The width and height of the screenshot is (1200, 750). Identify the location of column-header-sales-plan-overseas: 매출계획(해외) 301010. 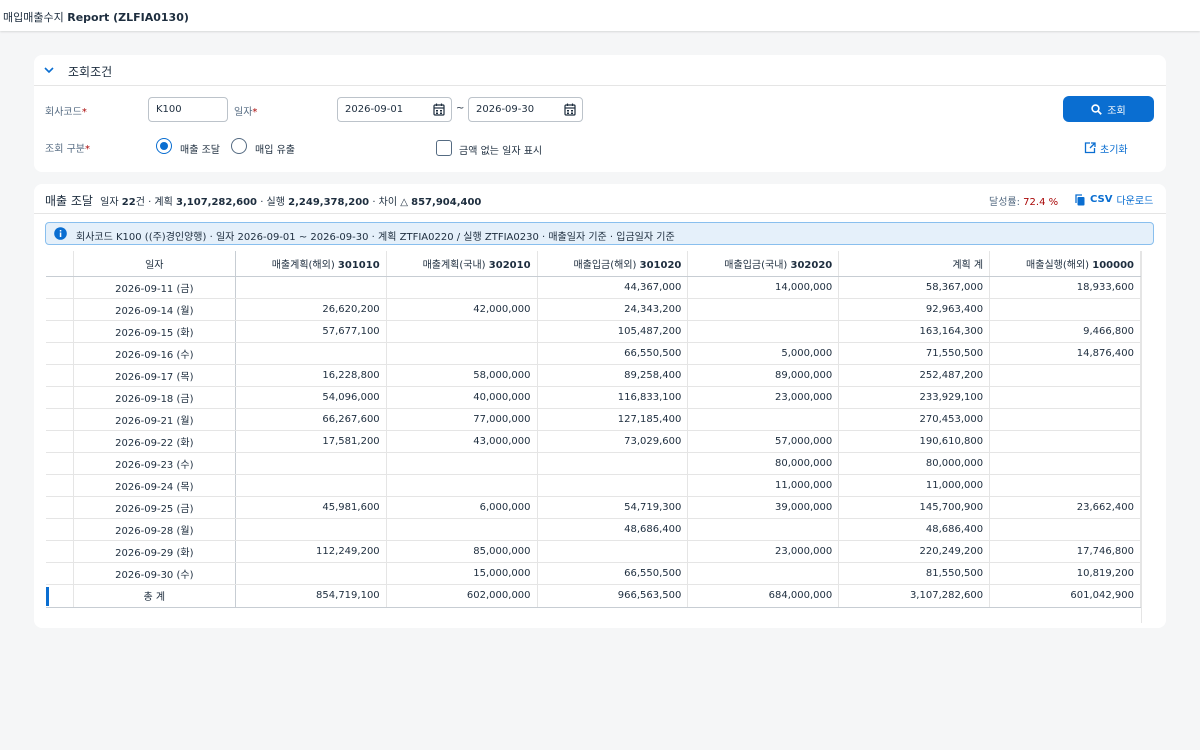
(311, 264).